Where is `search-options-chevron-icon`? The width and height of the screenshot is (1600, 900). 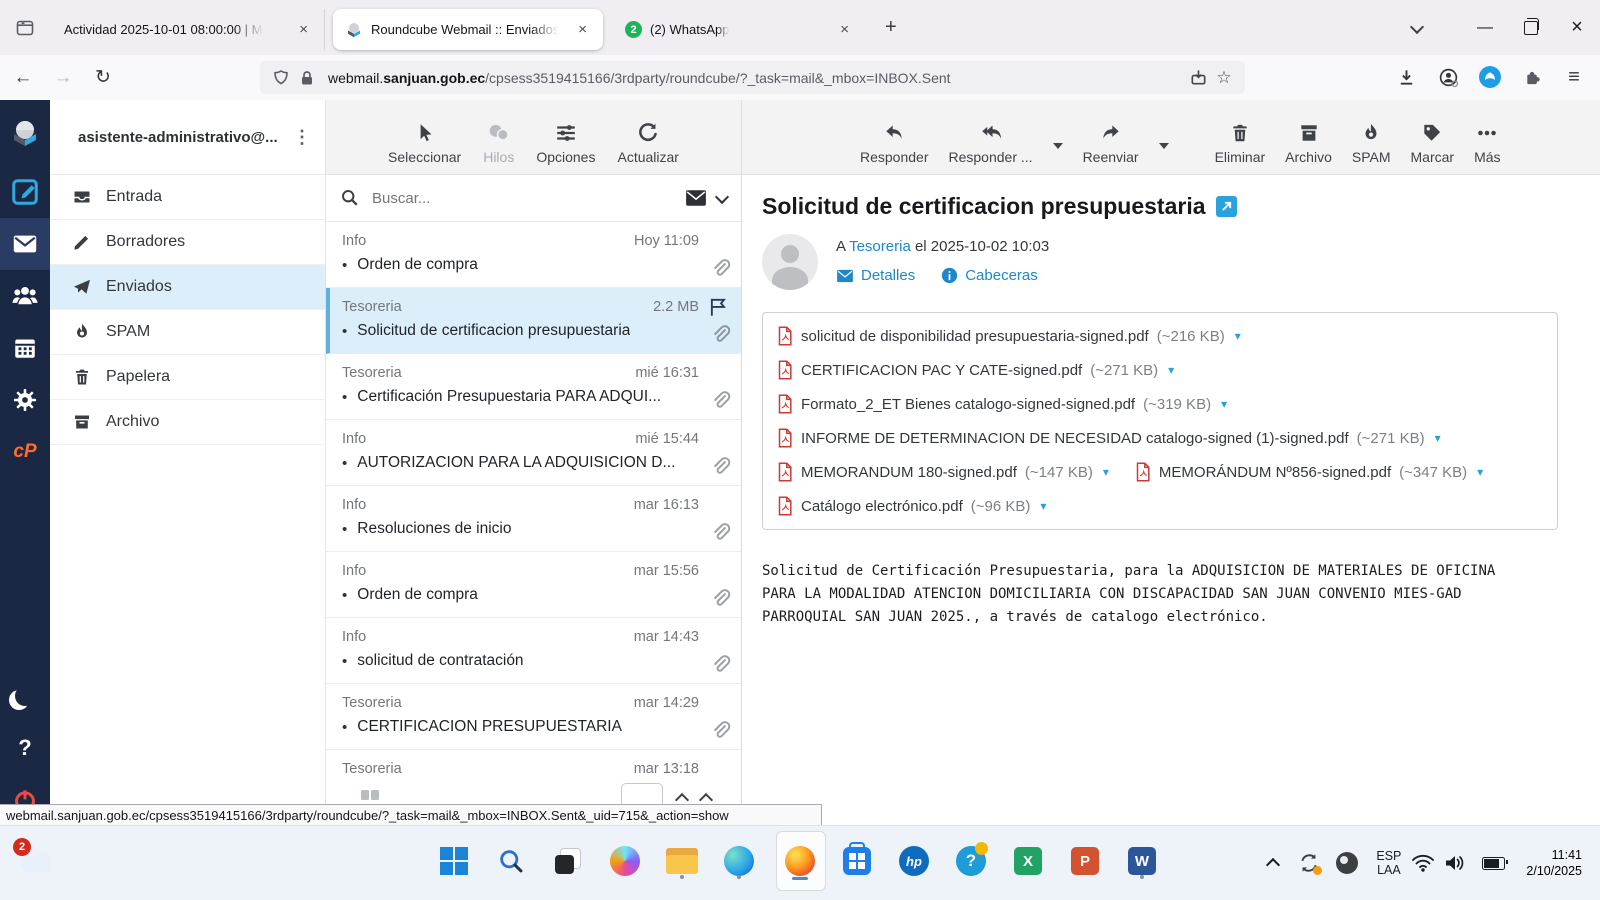 search-options-chevron-icon is located at coordinates (722, 196).